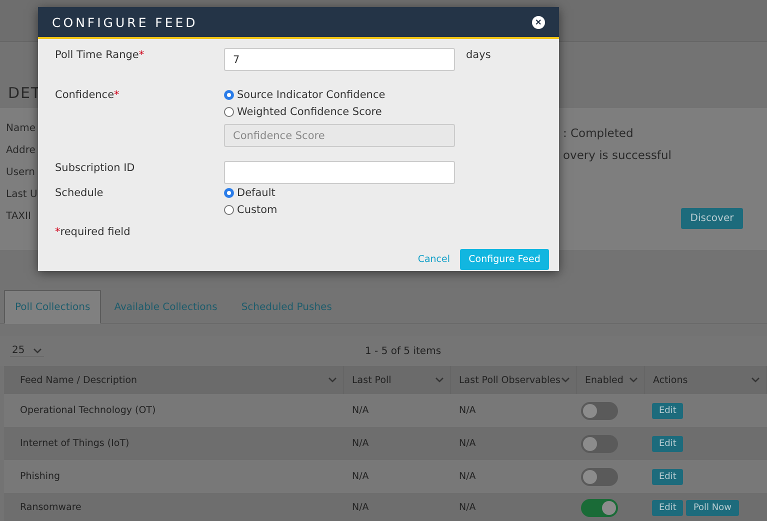 Image resolution: width=767 pixels, height=521 pixels. What do you see at coordinates (21, 151) in the screenshot?
I see `field-label: Addre` at bounding box center [21, 151].